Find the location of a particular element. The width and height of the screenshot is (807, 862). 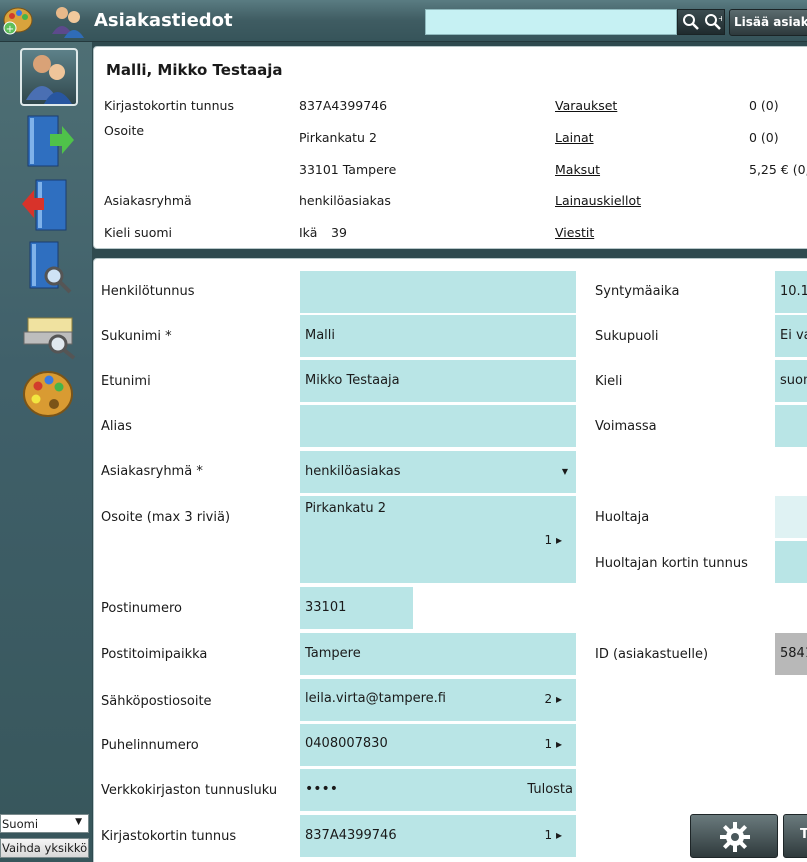

group-select-label: Asiakasryhmä * is located at coordinates (152, 471).